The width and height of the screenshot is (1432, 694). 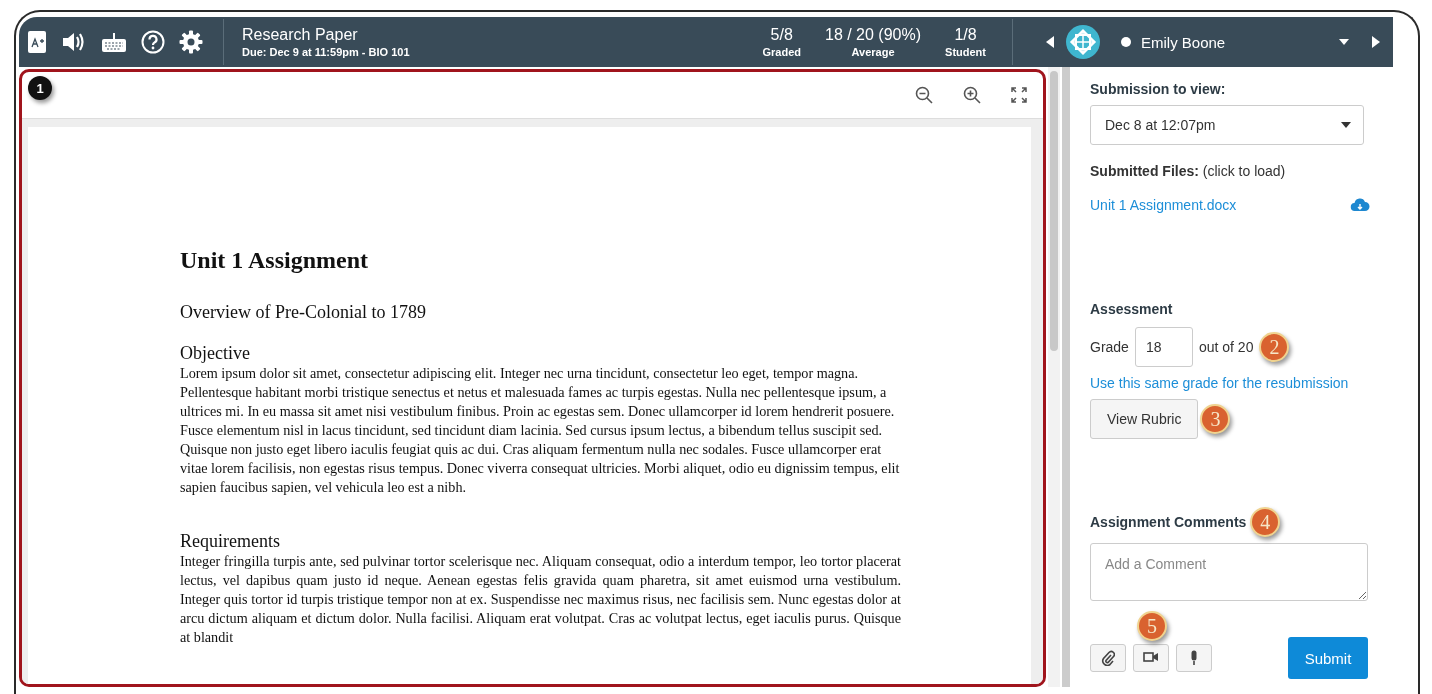 I want to click on stat-value: 5/8, so click(x=781, y=35).